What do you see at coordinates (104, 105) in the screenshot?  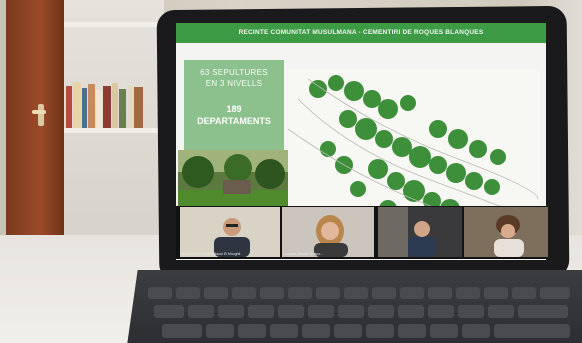 I see `books` at bounding box center [104, 105].